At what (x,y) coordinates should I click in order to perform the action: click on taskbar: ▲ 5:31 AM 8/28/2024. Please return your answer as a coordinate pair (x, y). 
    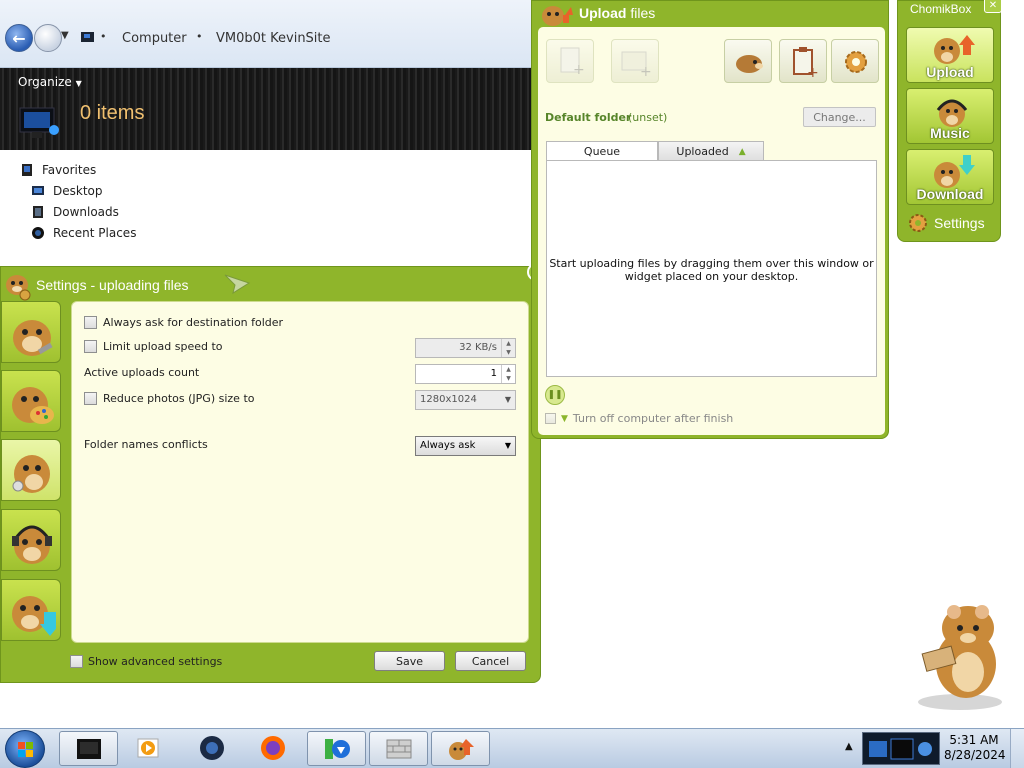
    Looking at the image, I should click on (512, 748).